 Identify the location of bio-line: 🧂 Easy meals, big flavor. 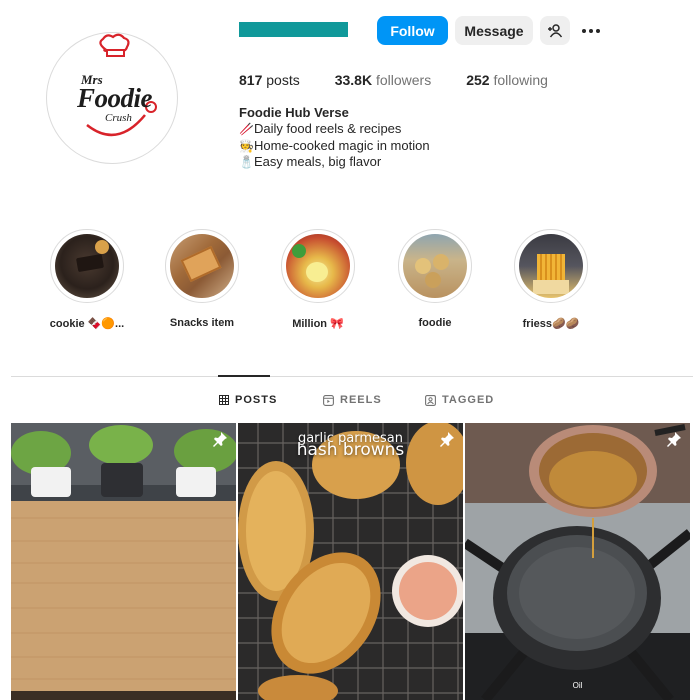
(334, 162).